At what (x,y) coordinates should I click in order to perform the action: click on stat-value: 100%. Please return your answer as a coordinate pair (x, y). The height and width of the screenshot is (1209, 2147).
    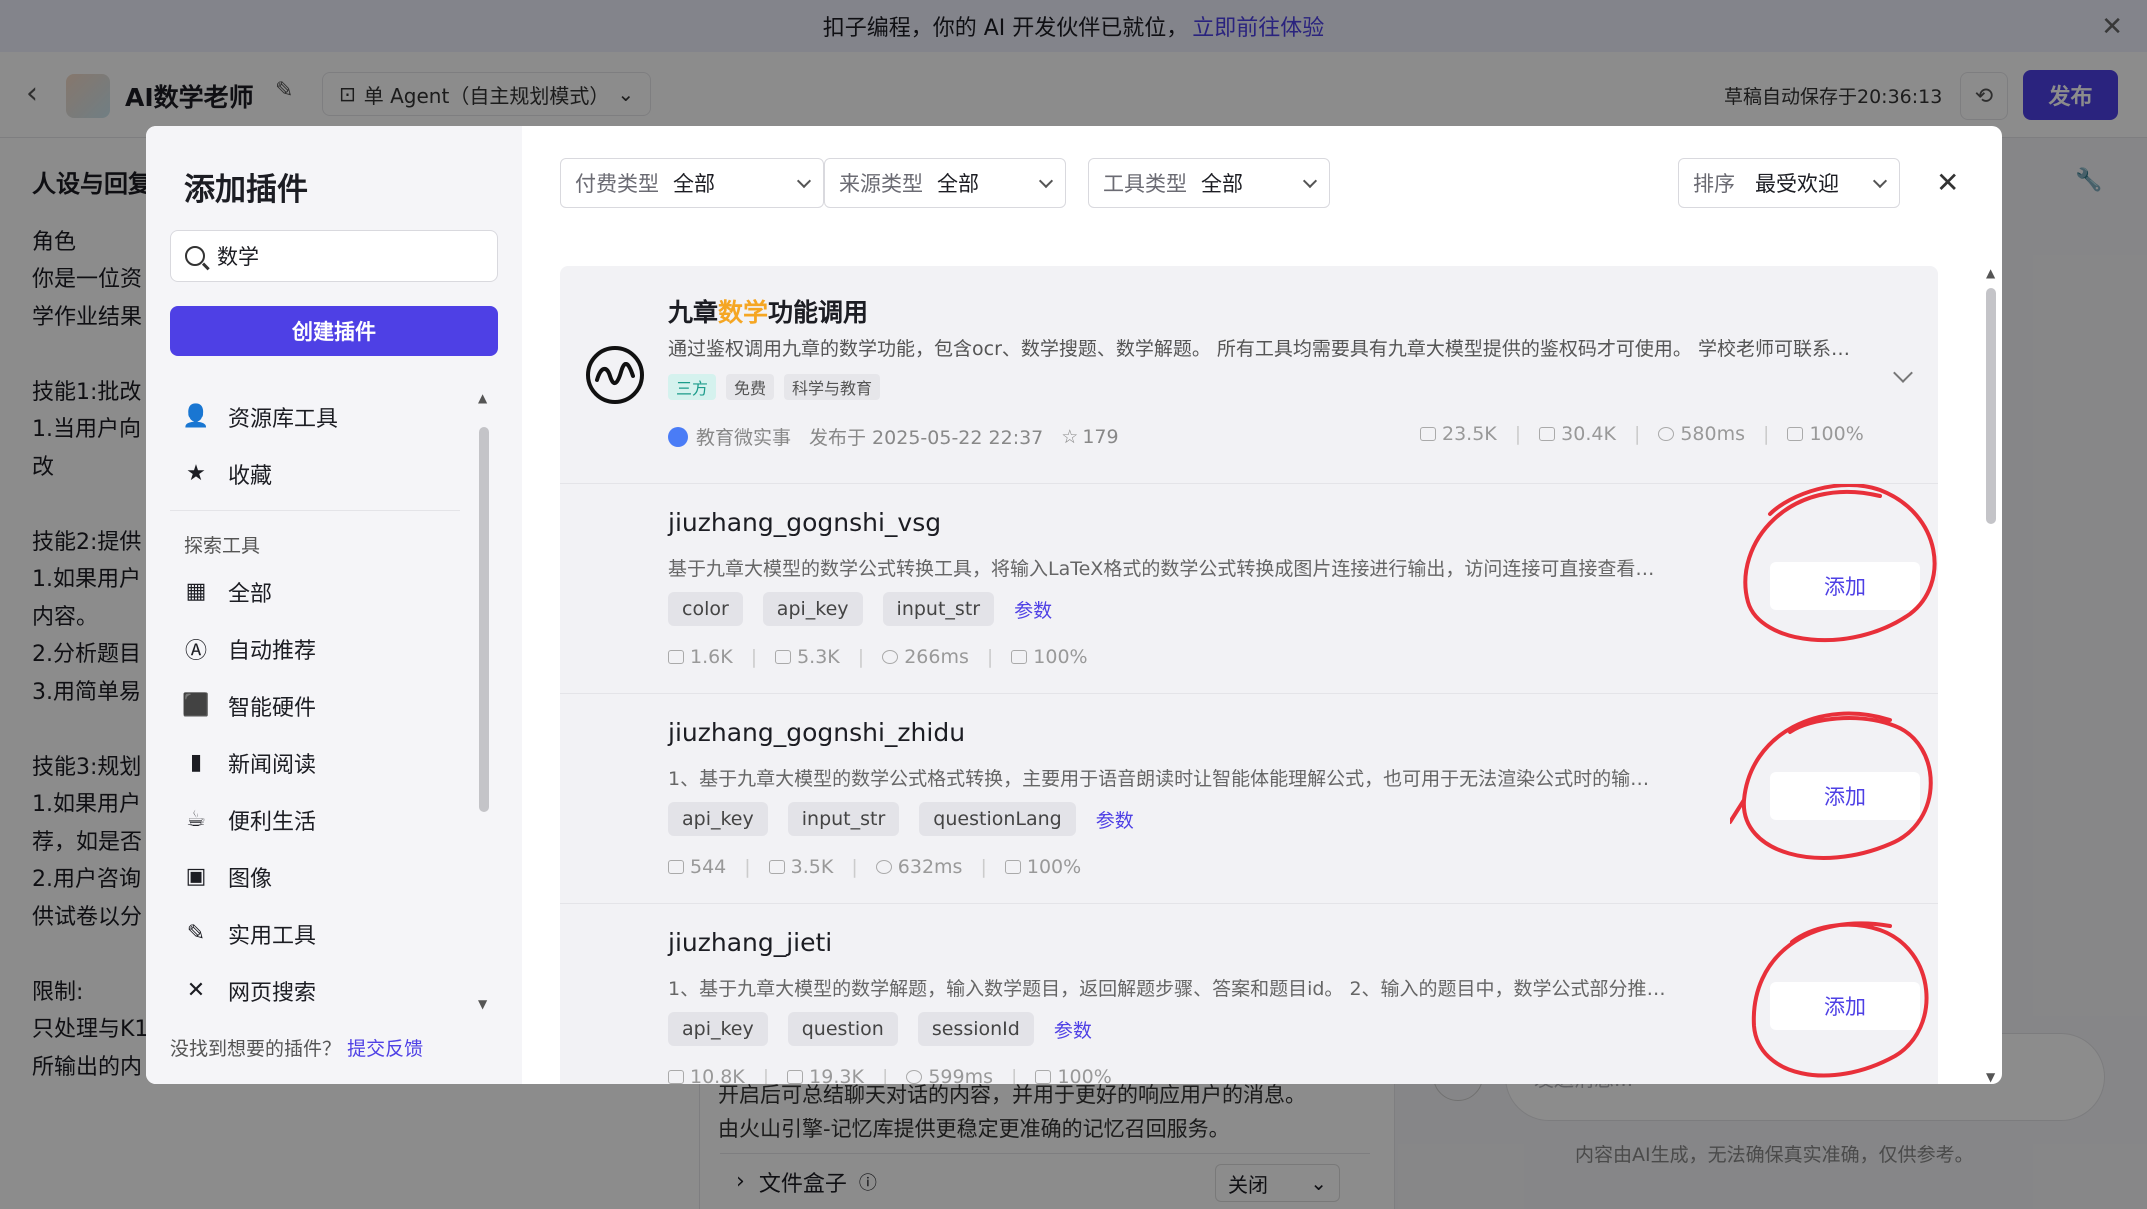
    Looking at the image, I should click on (1084, 1075).